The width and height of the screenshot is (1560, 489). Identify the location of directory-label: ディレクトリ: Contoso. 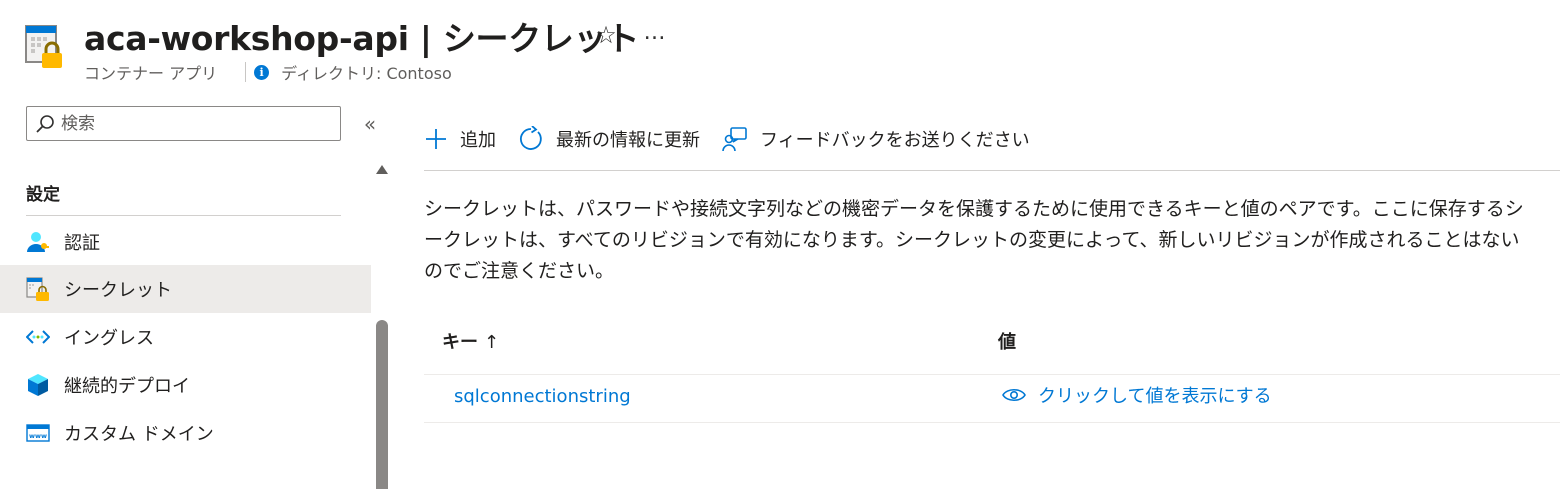
(366, 73).